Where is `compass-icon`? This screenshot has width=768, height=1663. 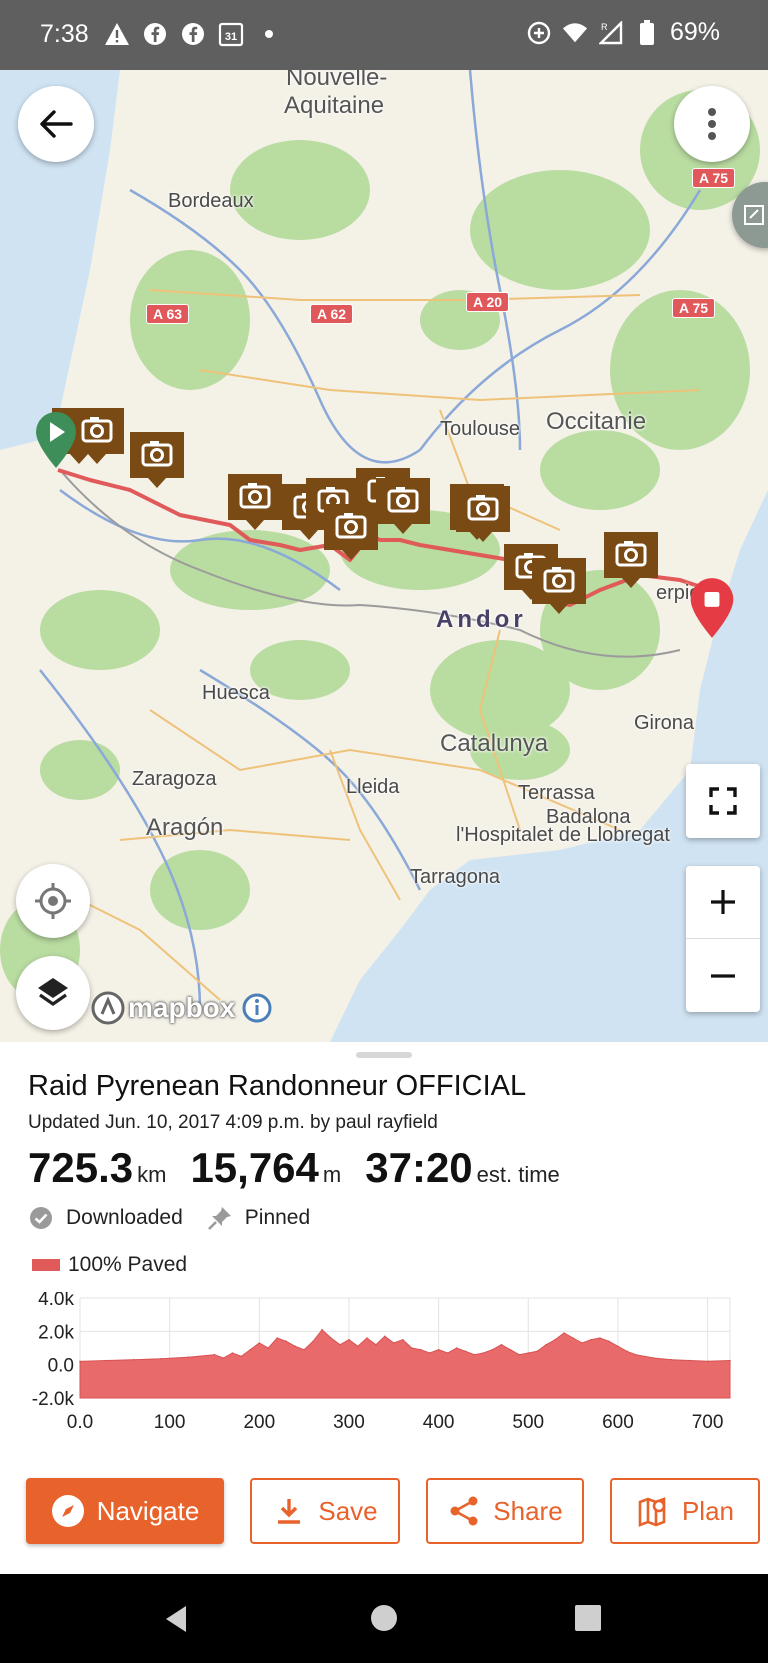 compass-icon is located at coordinates (68, 1511).